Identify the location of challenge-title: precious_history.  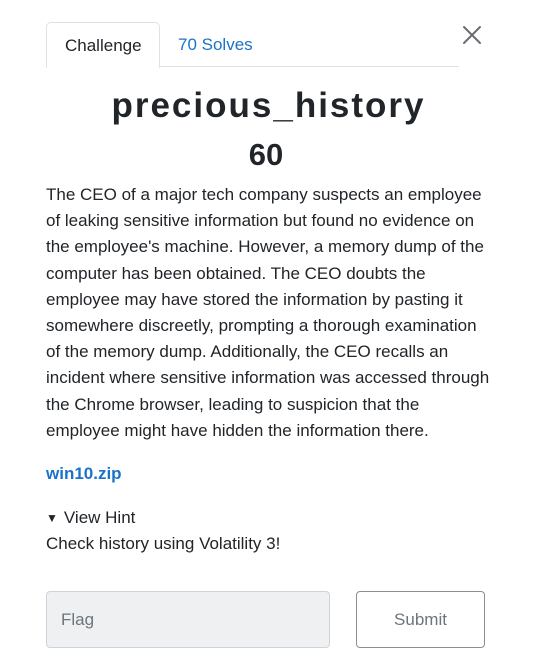
(268, 105).